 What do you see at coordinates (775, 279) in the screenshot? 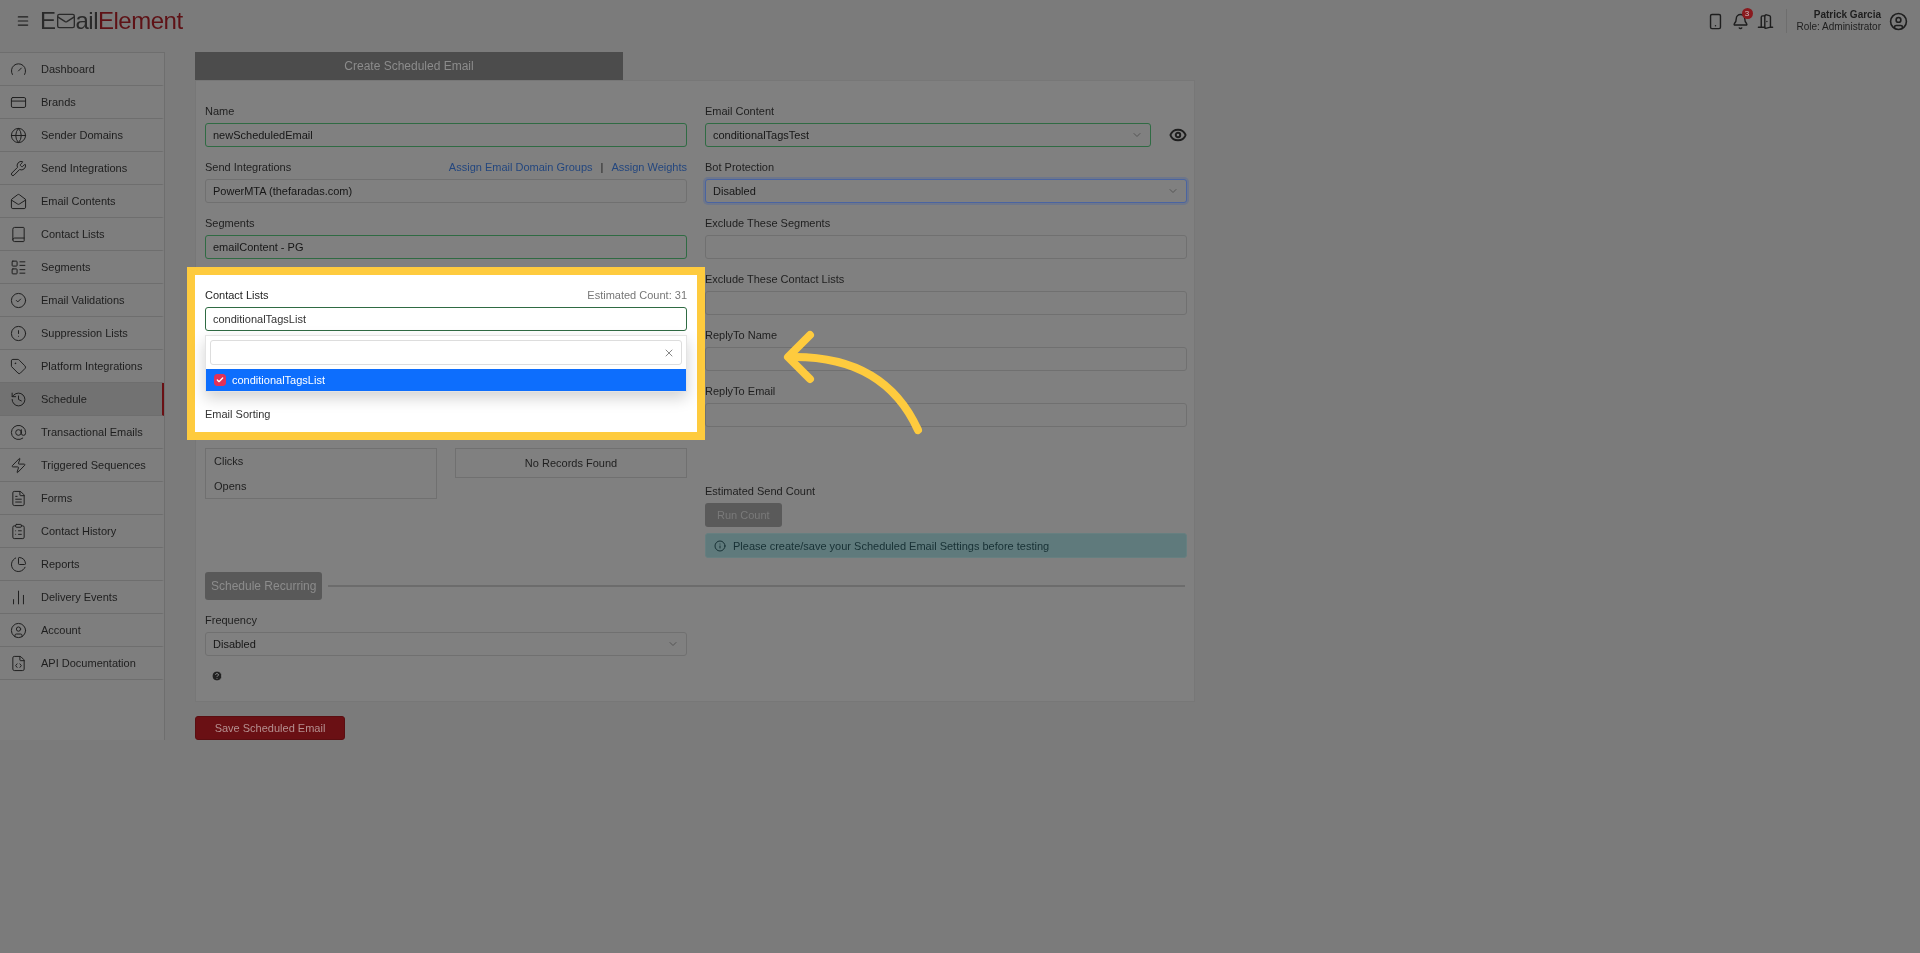
I see `field-label: Exclude These Contact Lists` at bounding box center [775, 279].